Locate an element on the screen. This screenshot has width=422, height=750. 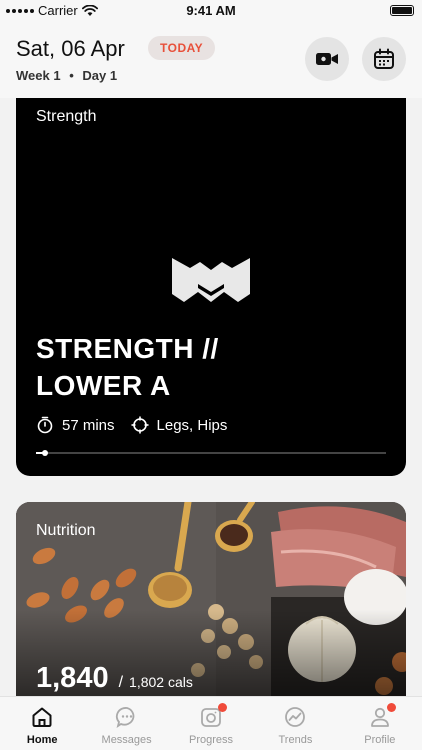
duration-label: 57 mins is located at coordinates (88, 425).